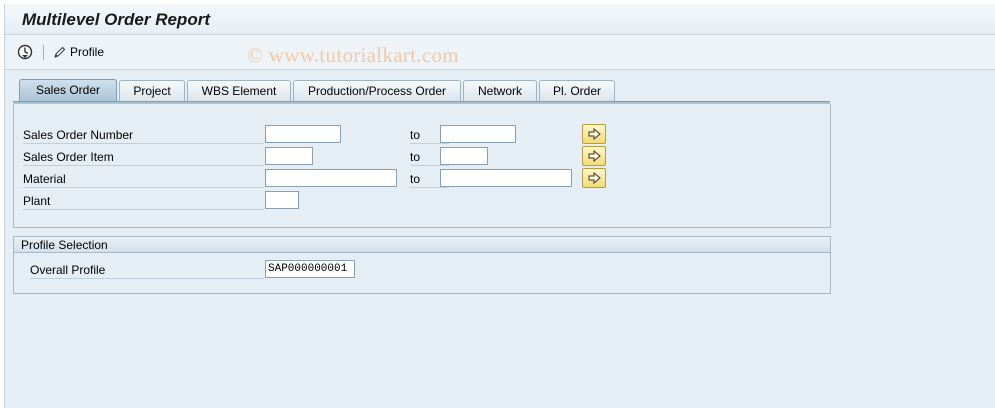 The height and width of the screenshot is (408, 995). I want to click on sales-order-item-multiple-selection-button, so click(594, 156).